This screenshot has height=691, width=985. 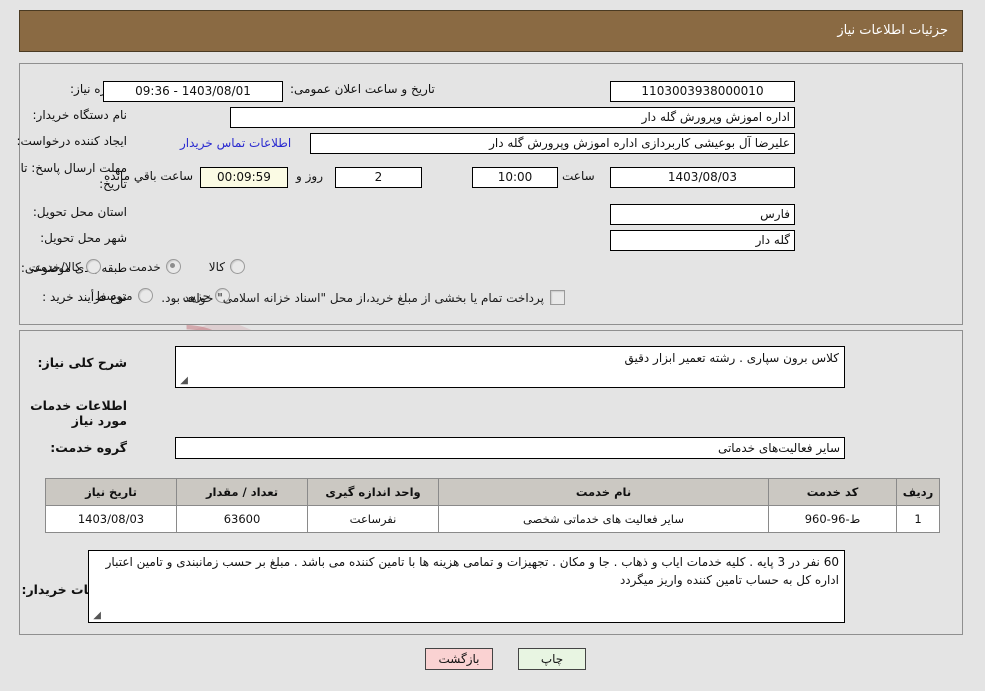 What do you see at coordinates (702, 177) in the screenshot?
I see `deadline-date-value: 1403/08/03` at bounding box center [702, 177].